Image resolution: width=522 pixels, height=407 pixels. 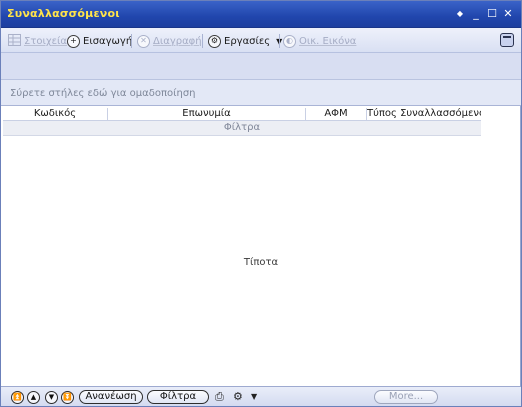 I want to click on filter-row: Φίλτρα, so click(x=242, y=128).